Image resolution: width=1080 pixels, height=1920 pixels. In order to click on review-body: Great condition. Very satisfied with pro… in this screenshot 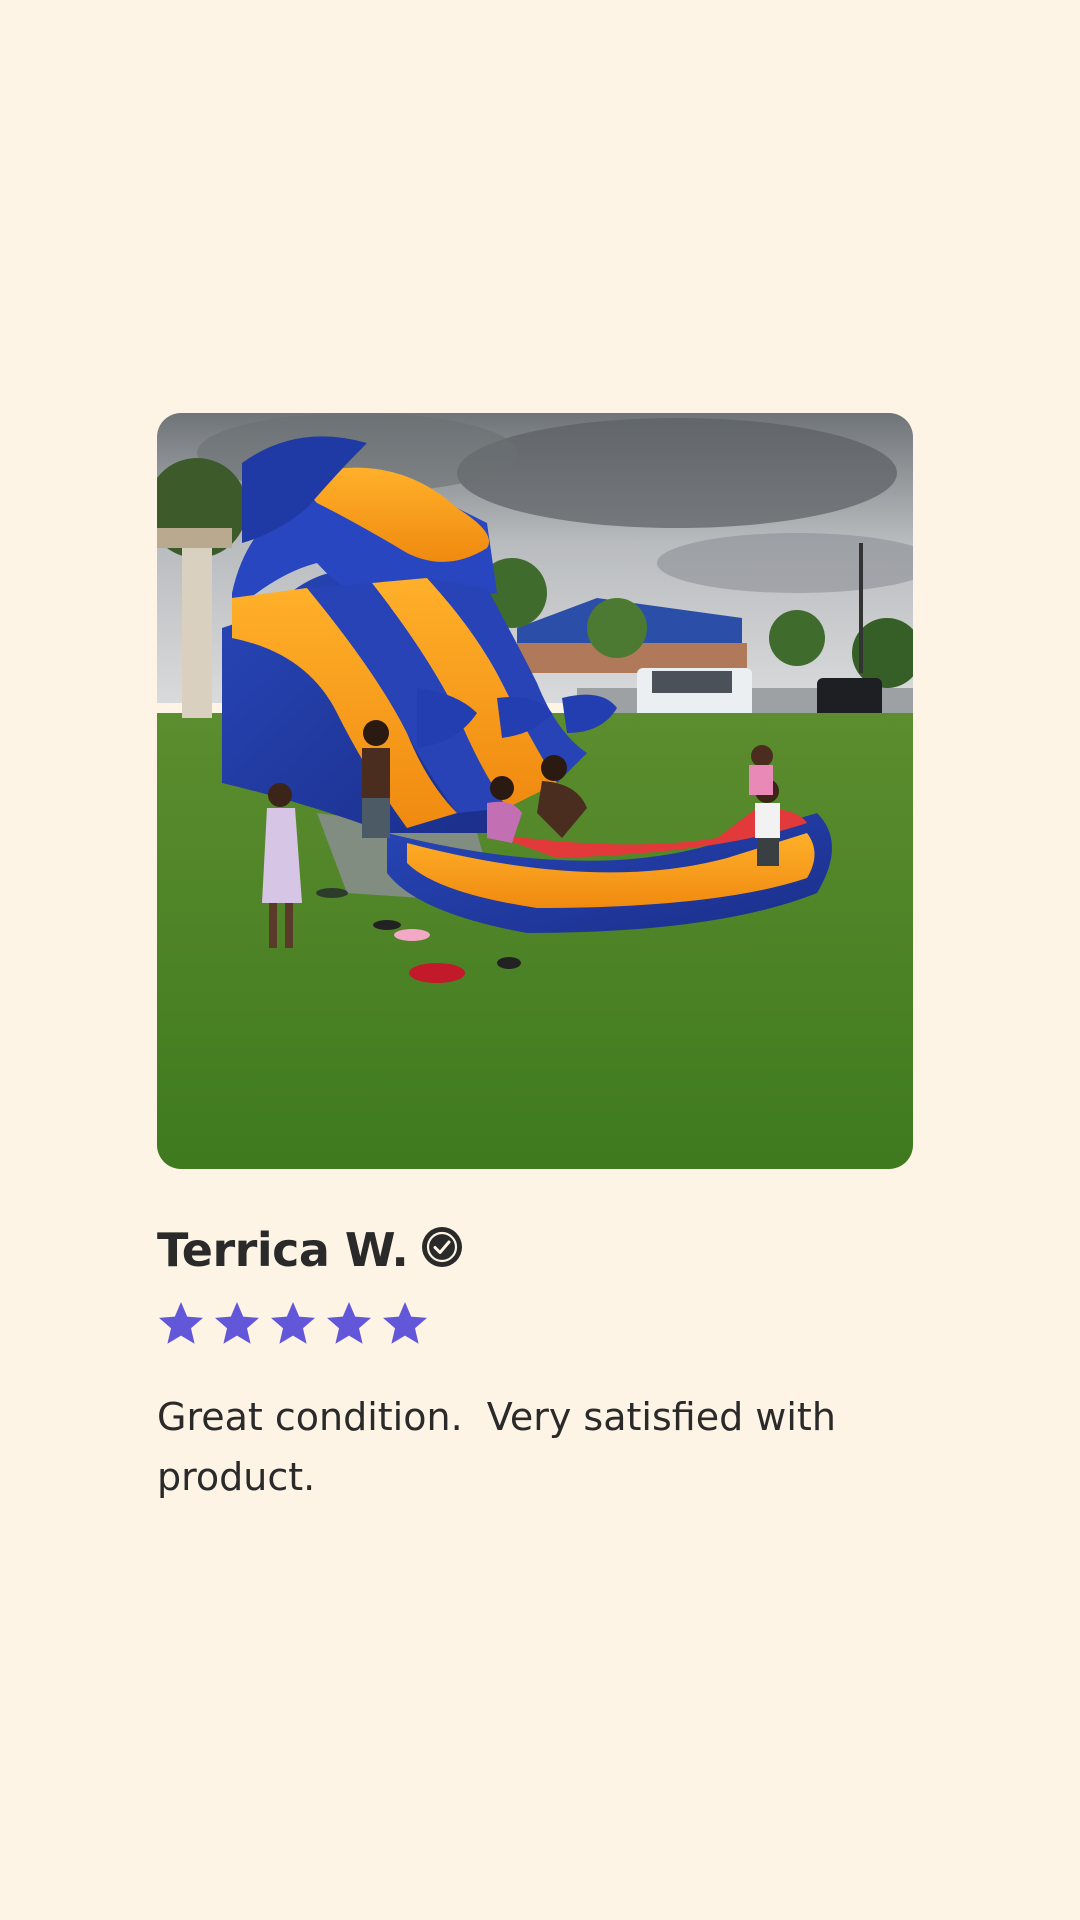, I will do `click(502, 1447)`.